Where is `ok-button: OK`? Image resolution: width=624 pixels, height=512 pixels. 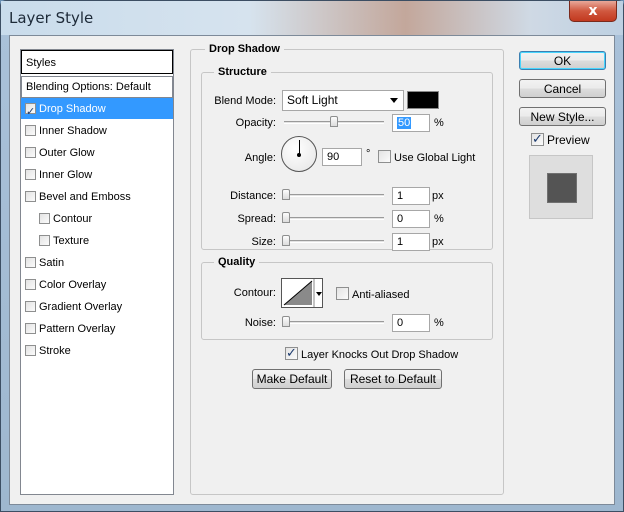 ok-button: OK is located at coordinates (562, 60).